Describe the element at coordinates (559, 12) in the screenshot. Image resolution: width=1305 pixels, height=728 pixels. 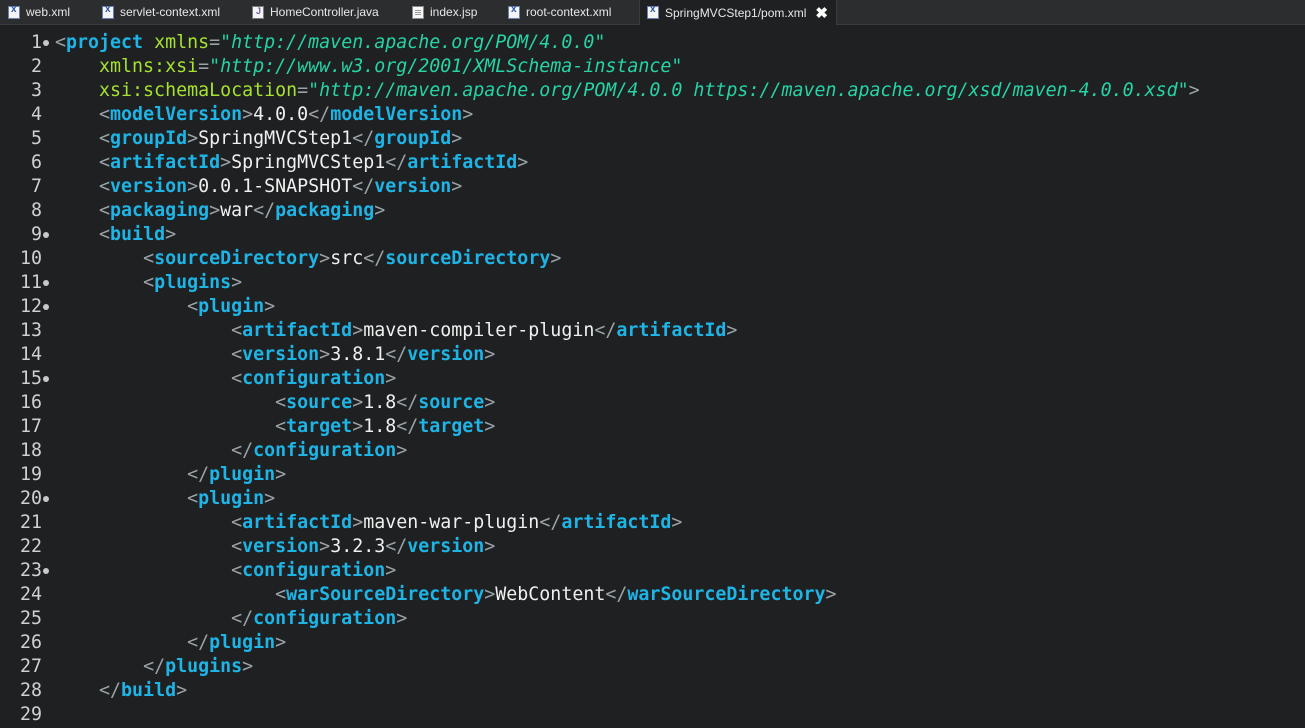
I see `tab-root-context-xml: root-context.xml` at that location.